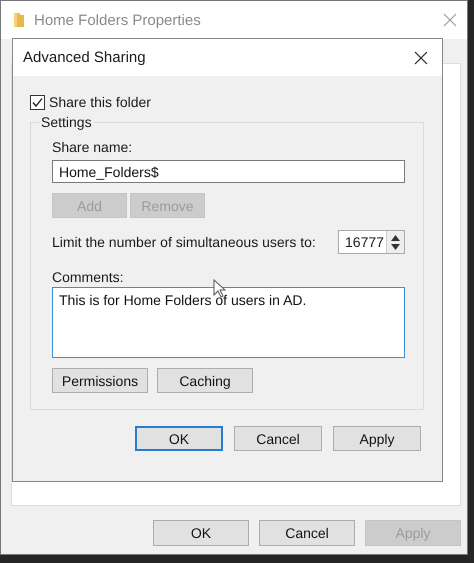 This screenshot has height=563, width=474. Describe the element at coordinates (93, 147) in the screenshot. I see `share-name-label: Share name:` at that location.